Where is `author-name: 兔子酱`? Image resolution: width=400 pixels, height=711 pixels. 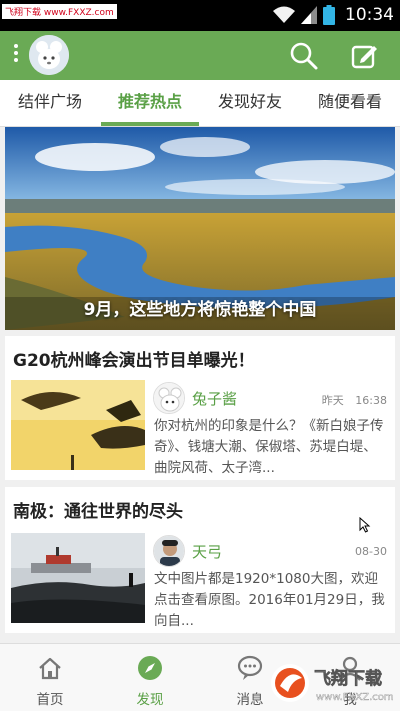 author-name: 兔子酱 is located at coordinates (214, 398).